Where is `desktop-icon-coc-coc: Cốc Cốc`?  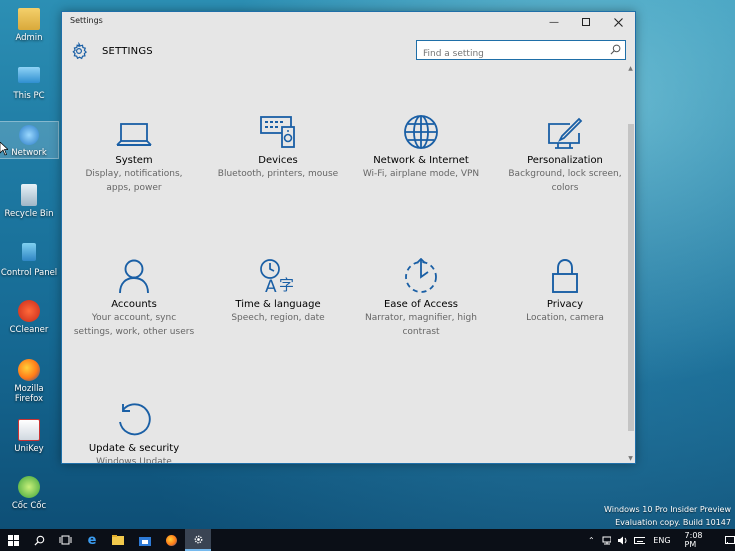 desktop-icon-coc-coc: Cốc Cốc is located at coordinates (29, 493).